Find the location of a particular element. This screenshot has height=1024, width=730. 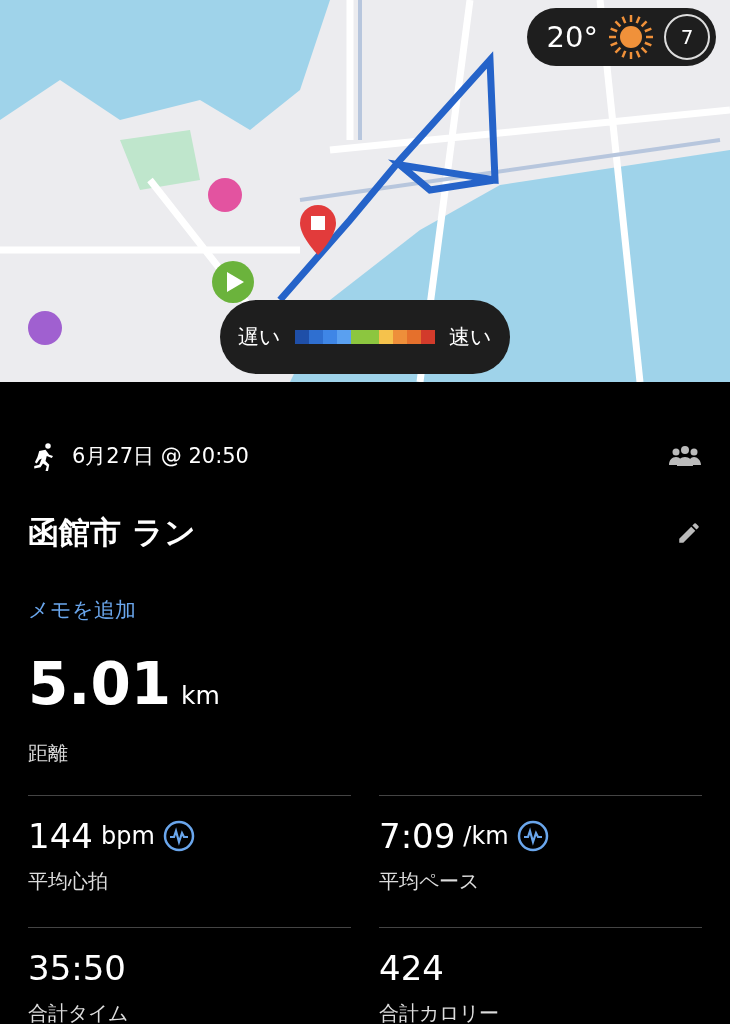

distance-label: 距離 is located at coordinates (48, 753).